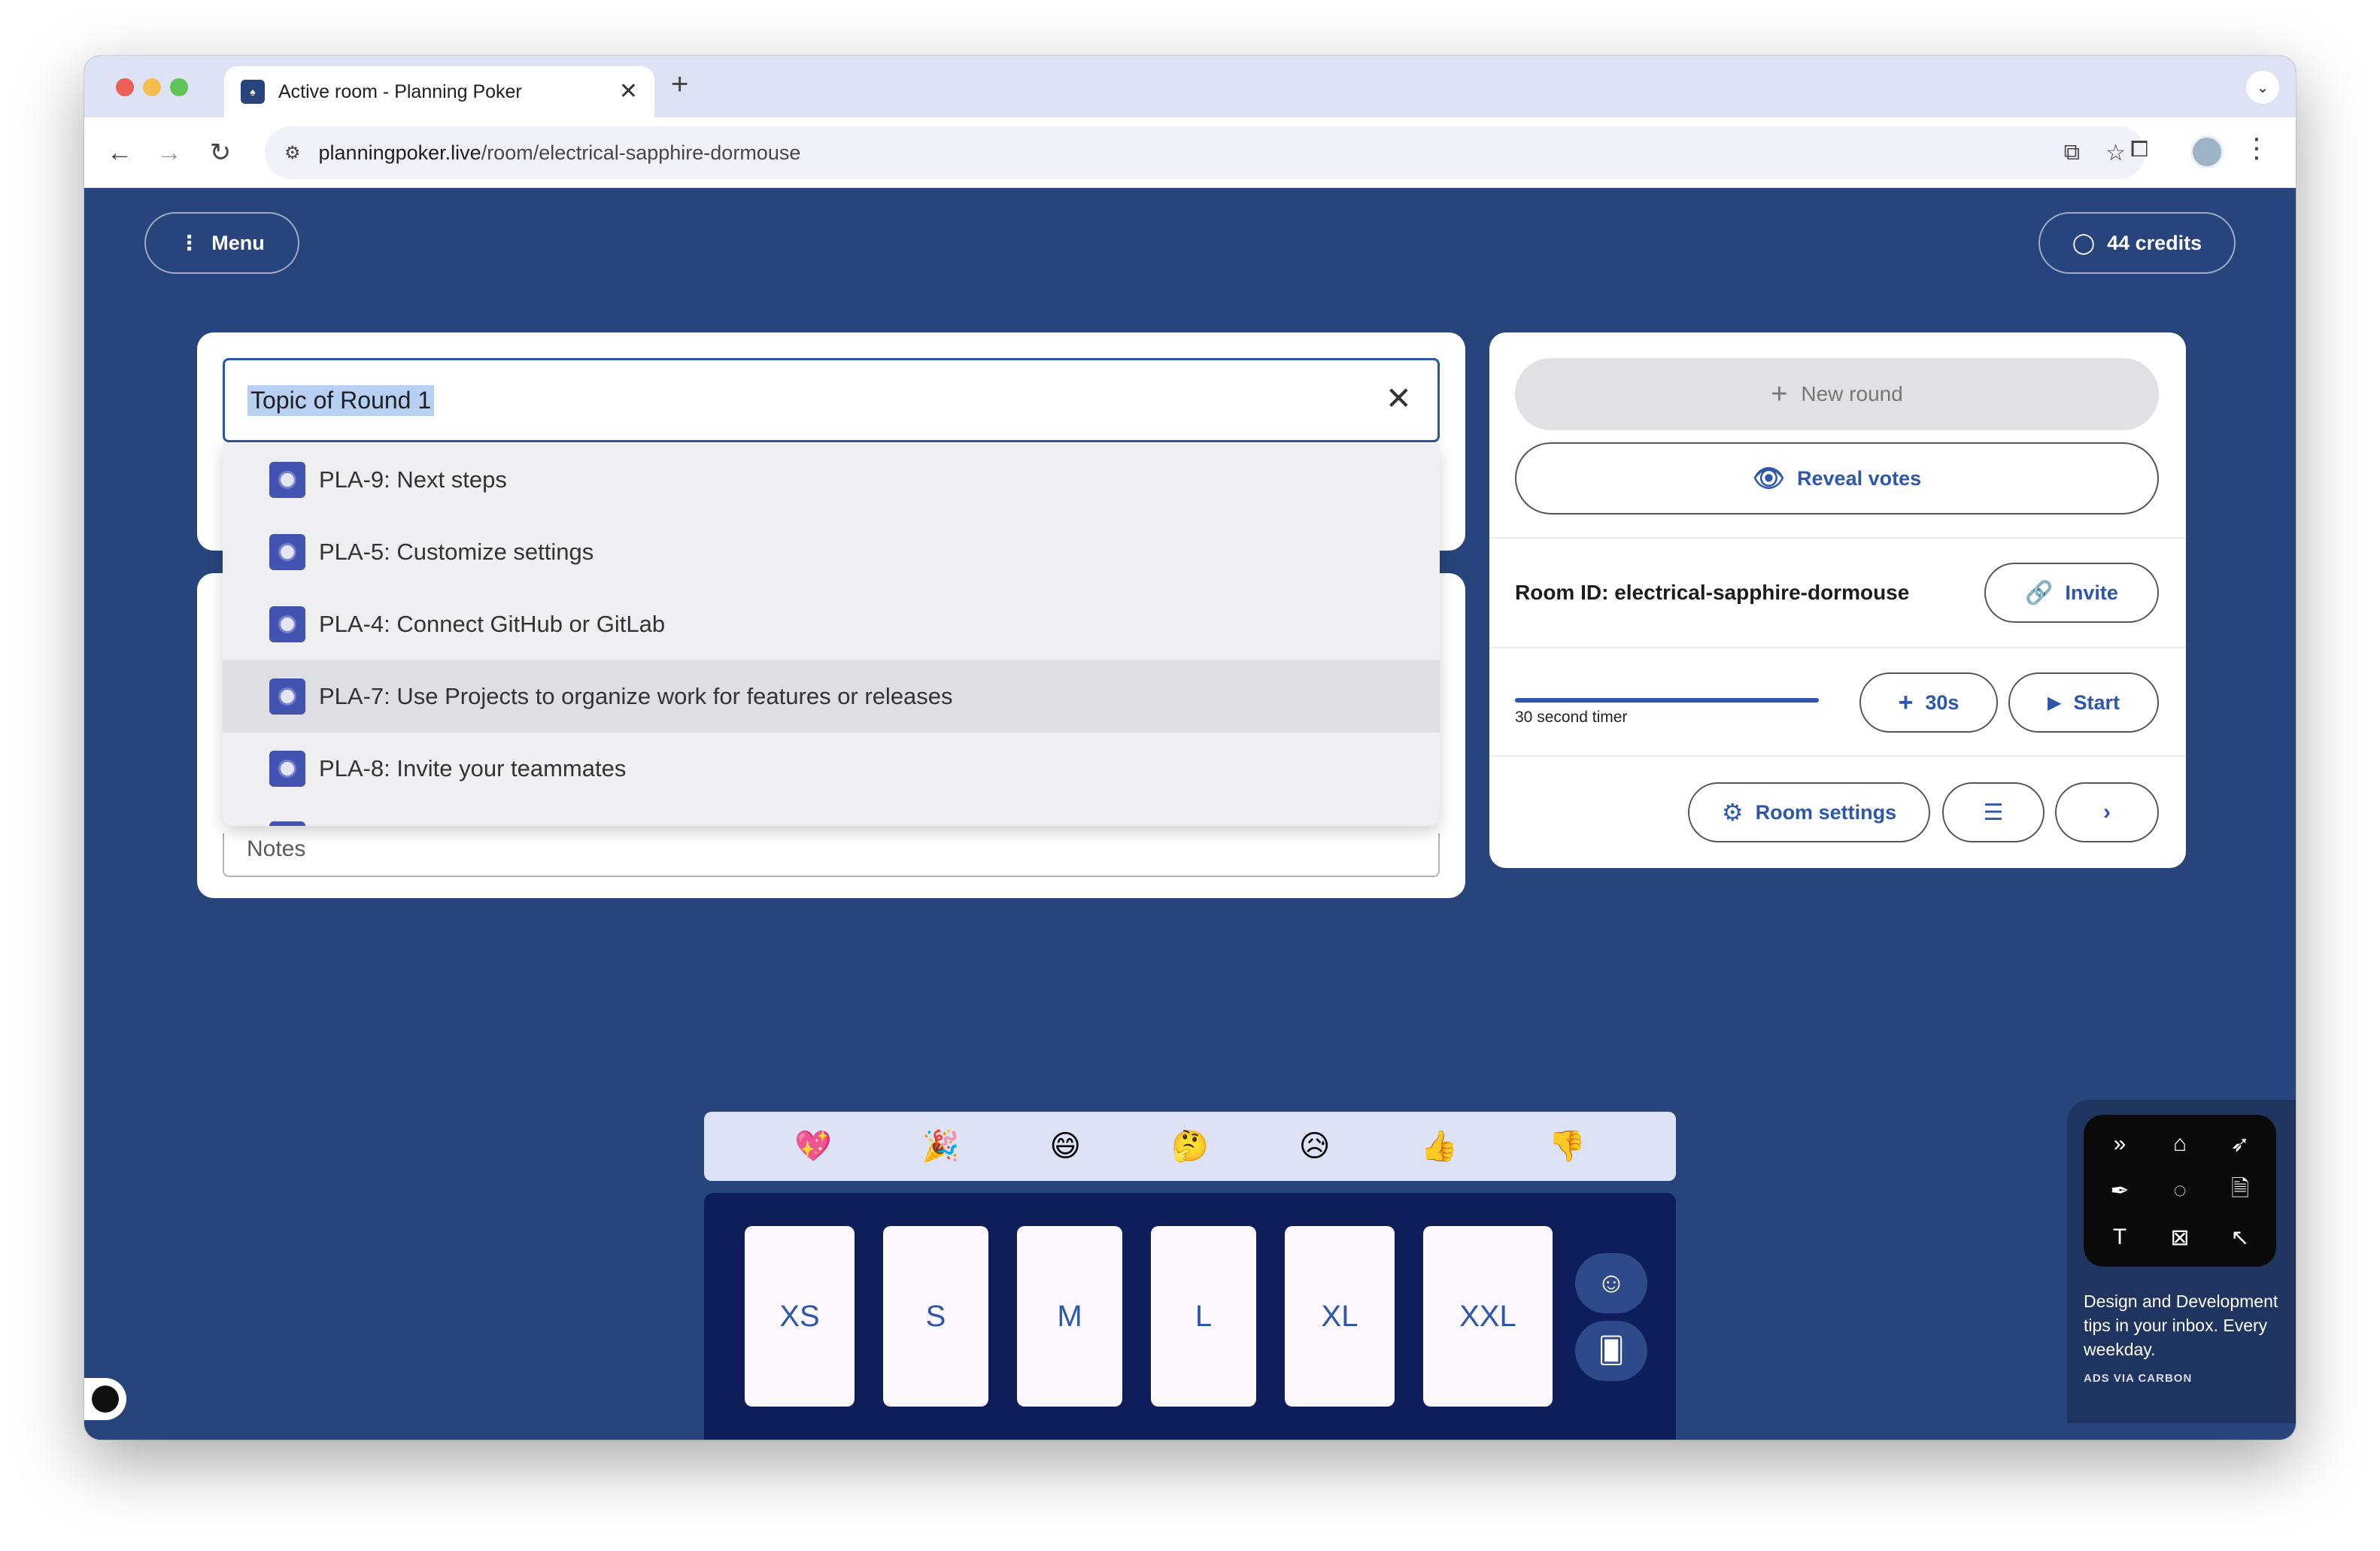 The image size is (2380, 1551). What do you see at coordinates (119, 153) in the screenshot?
I see `back-arrow-icon: ←` at bounding box center [119, 153].